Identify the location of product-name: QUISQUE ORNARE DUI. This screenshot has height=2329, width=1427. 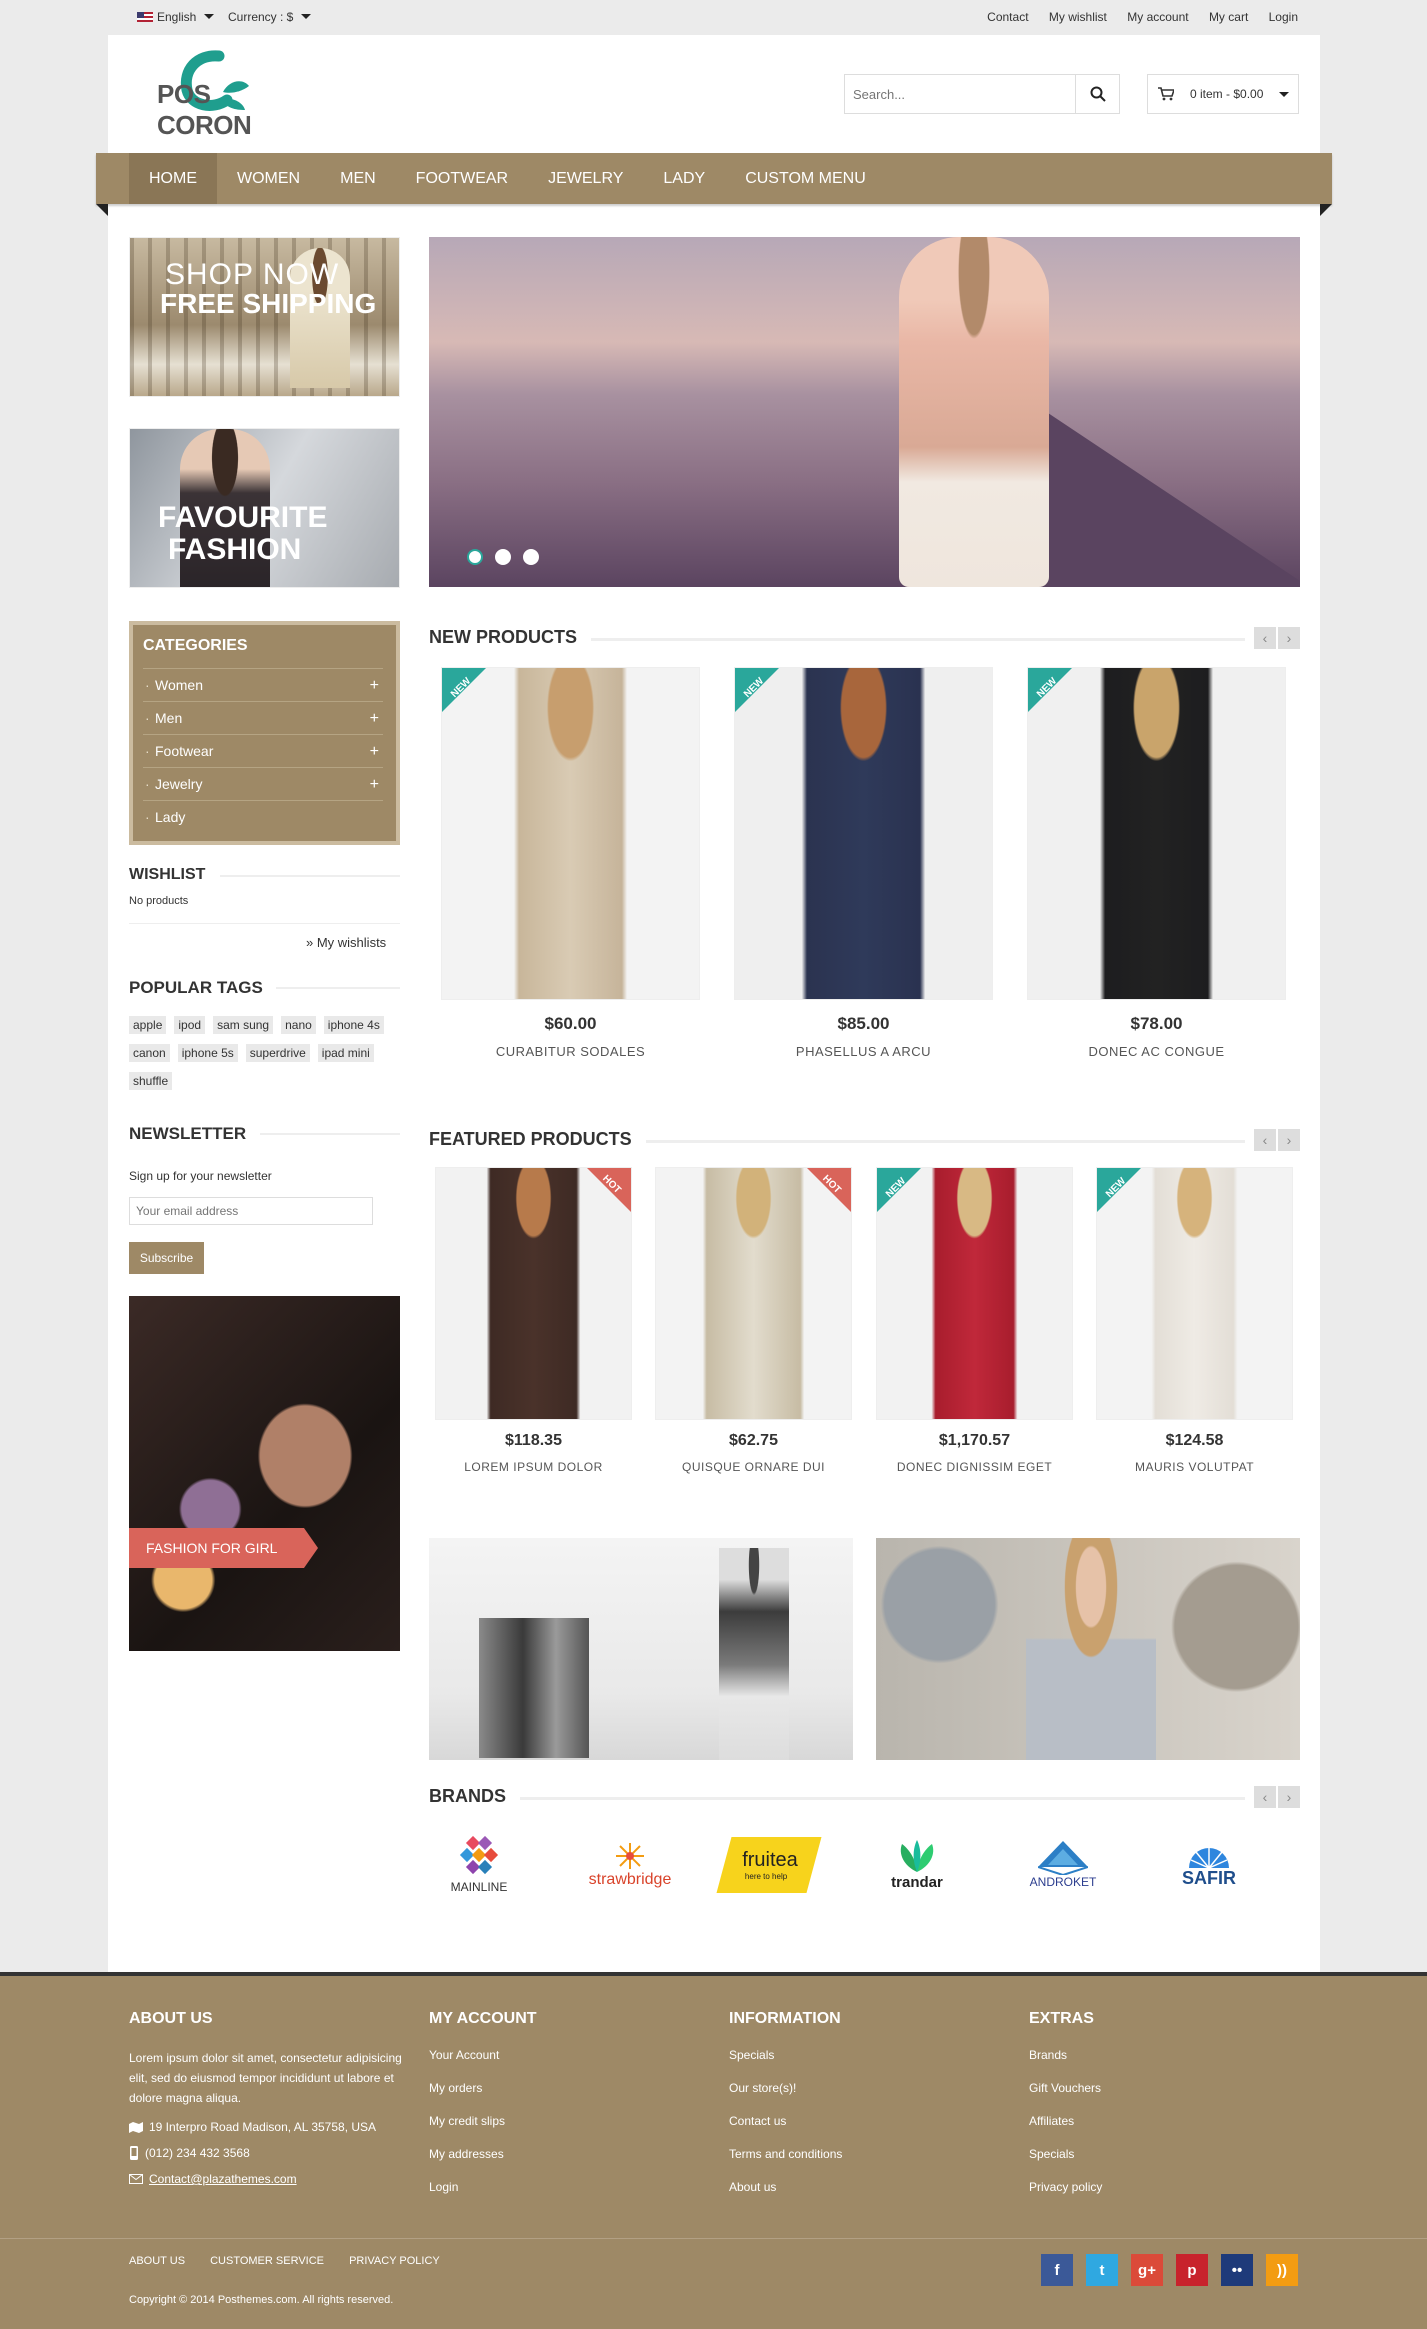
(753, 1467).